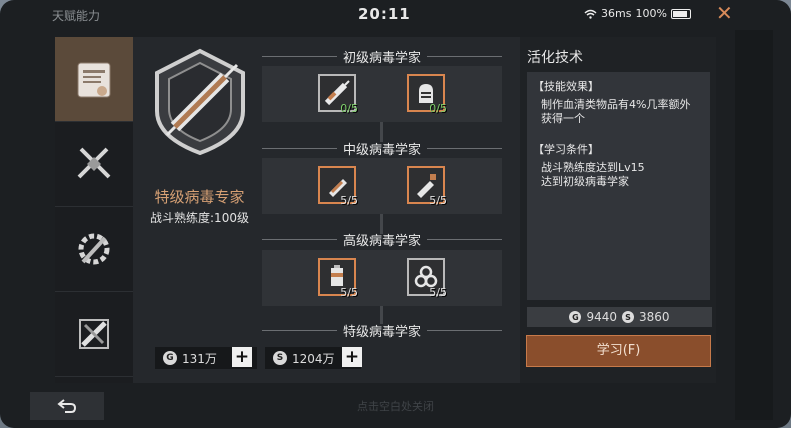 The image size is (791, 428). Describe the element at coordinates (566, 149) in the screenshot. I see `condition-header: 【学习条件】` at that location.